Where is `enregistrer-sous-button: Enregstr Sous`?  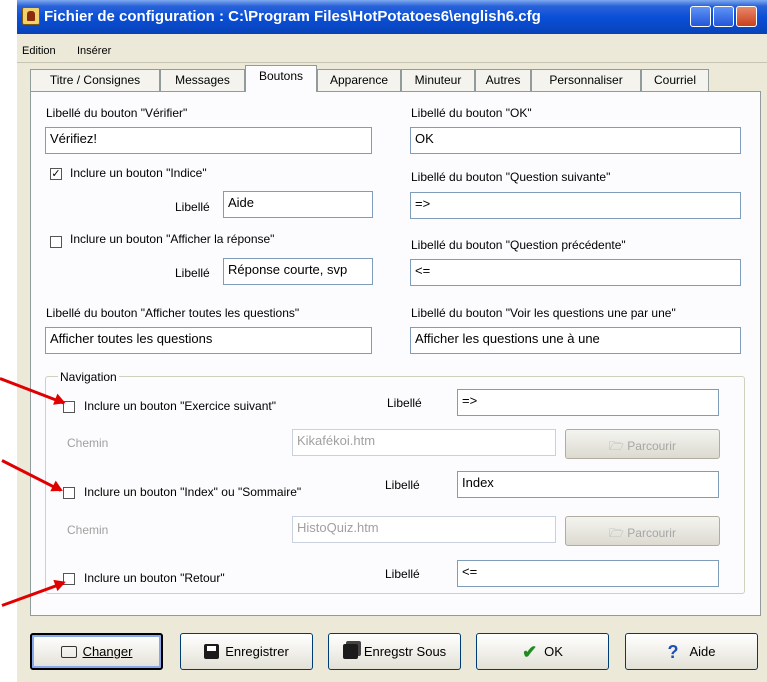
enregistrer-sous-button: Enregstr Sous is located at coordinates (394, 651).